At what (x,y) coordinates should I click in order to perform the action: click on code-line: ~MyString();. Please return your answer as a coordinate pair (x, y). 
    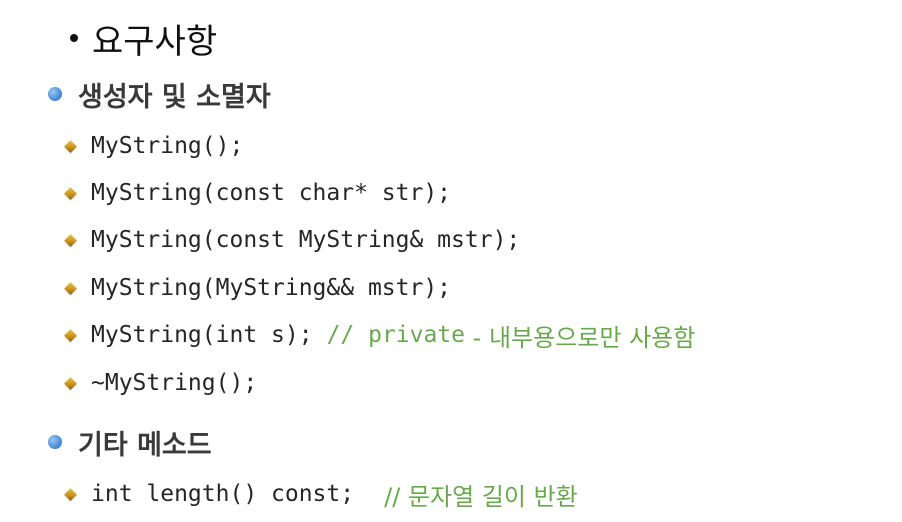
    Looking at the image, I should click on (174, 383).